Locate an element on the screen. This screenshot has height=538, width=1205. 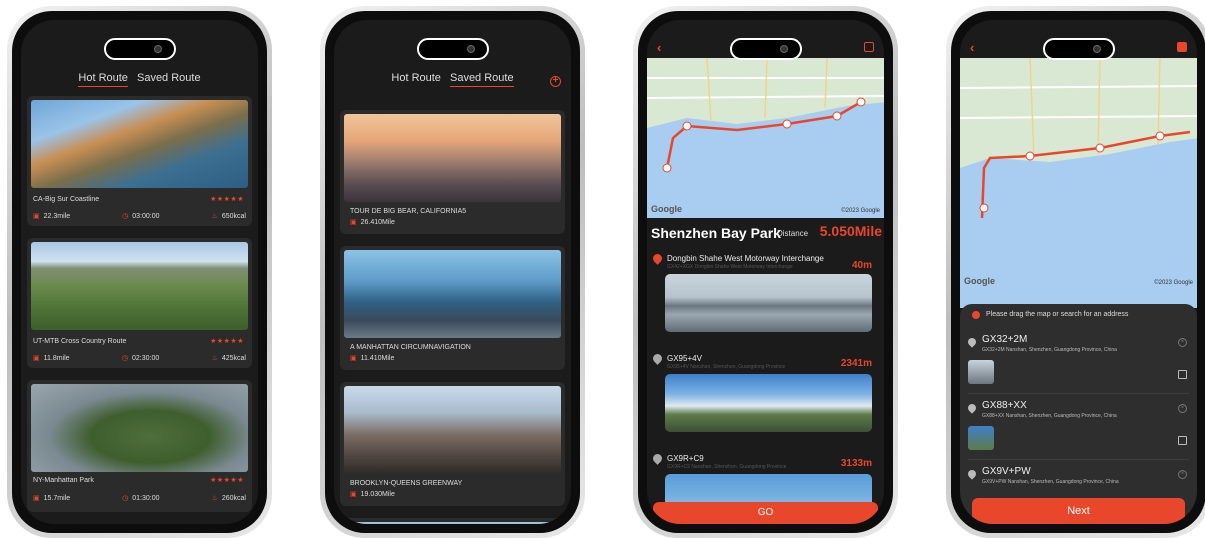
saved-route-card is located at coordinates (452, 521).